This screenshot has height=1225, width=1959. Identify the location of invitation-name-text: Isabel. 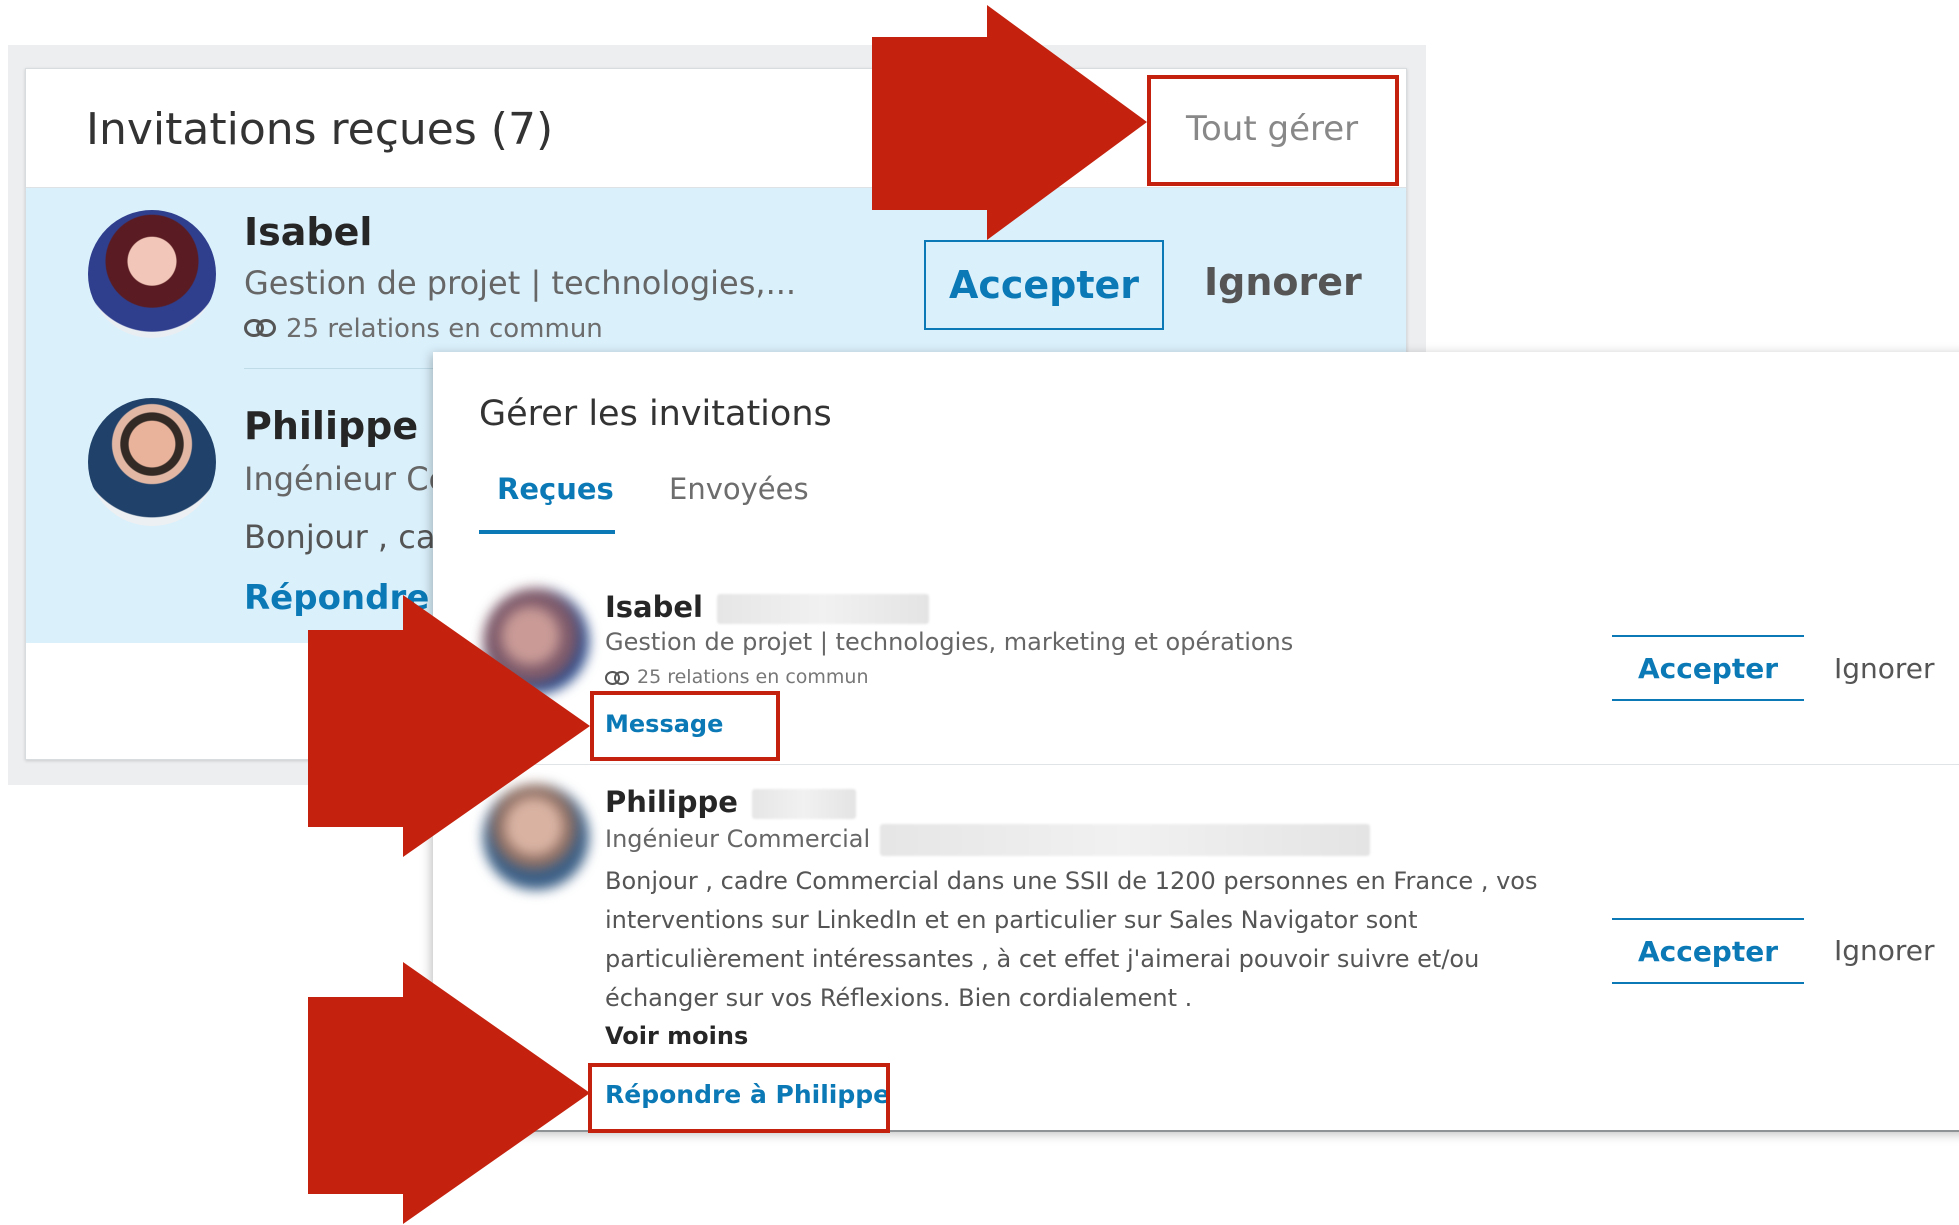
(654, 607).